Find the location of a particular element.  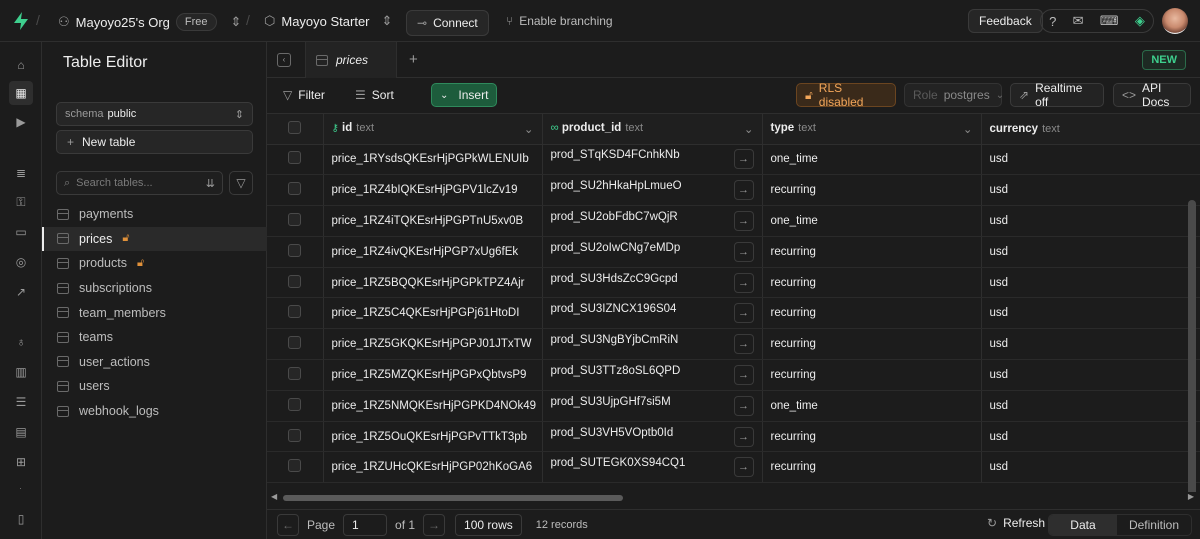

new-badge: NEW is located at coordinates (1164, 60).